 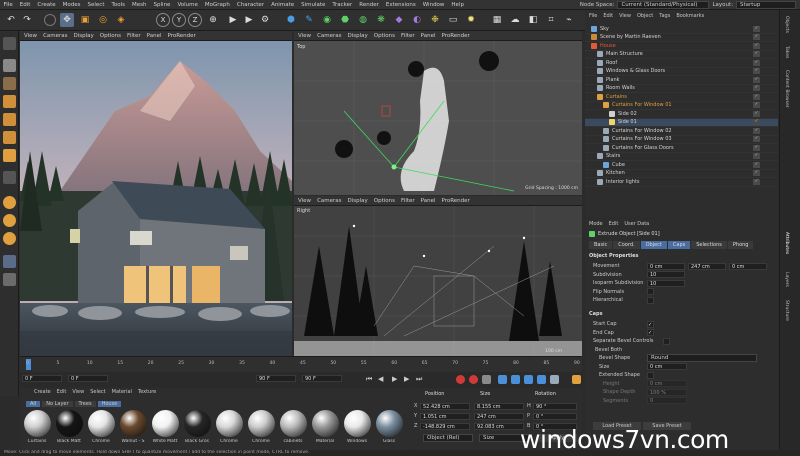 What do you see at coordinates (121, 20) in the screenshot?
I see `recent-tools-icon: ◈` at bounding box center [121, 20].